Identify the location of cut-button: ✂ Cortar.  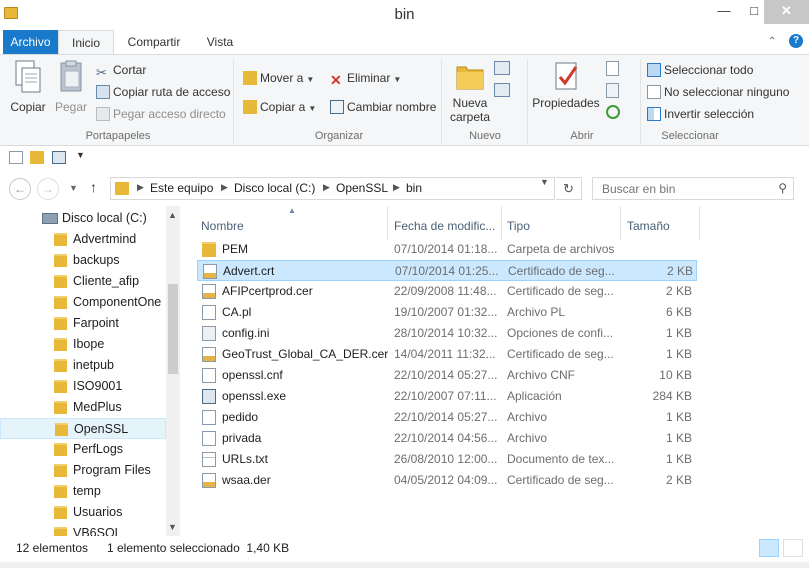
(121, 70).